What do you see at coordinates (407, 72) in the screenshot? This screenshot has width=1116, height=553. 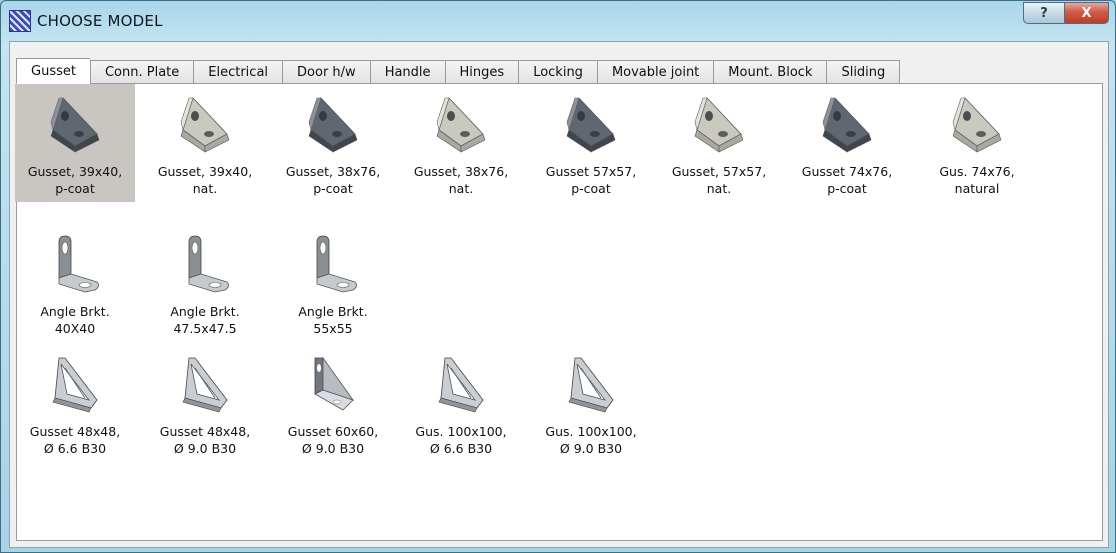 I see `tab-handle: Handle` at bounding box center [407, 72].